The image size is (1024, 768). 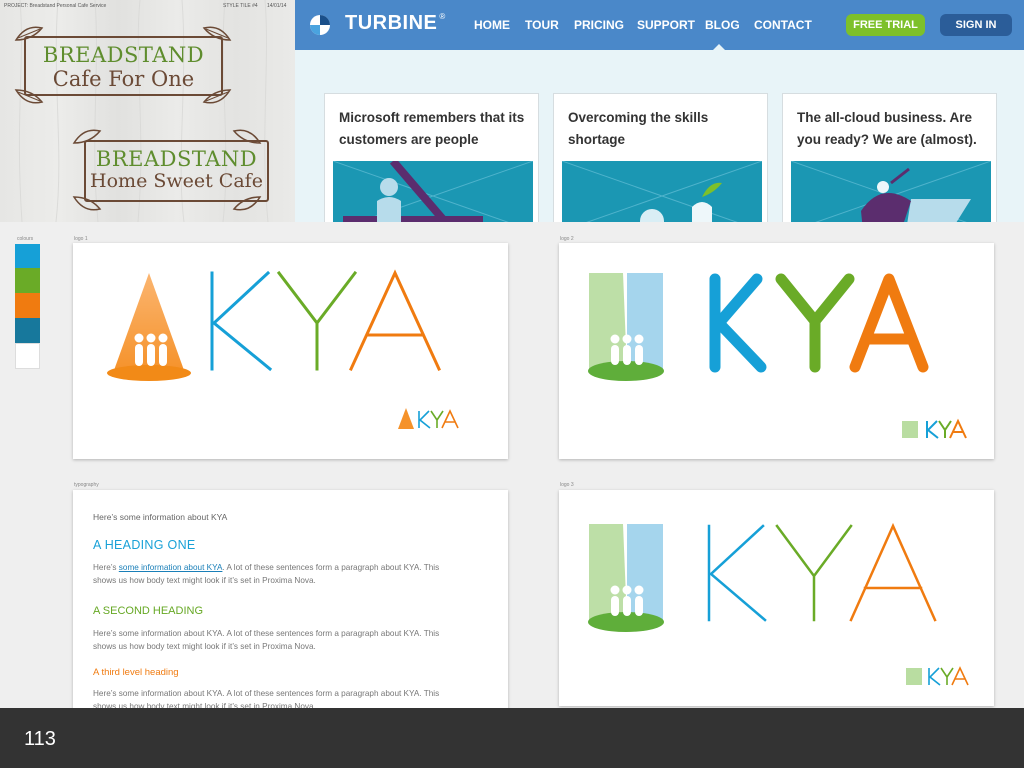 I want to click on logo-1-label: logo 1, so click(x=81, y=239).